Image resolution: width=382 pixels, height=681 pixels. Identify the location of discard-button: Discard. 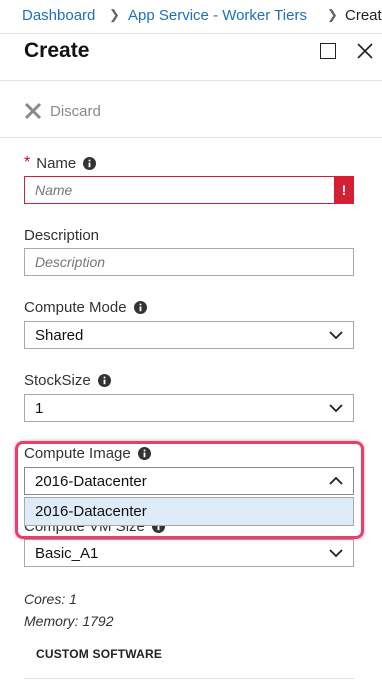
(62, 111).